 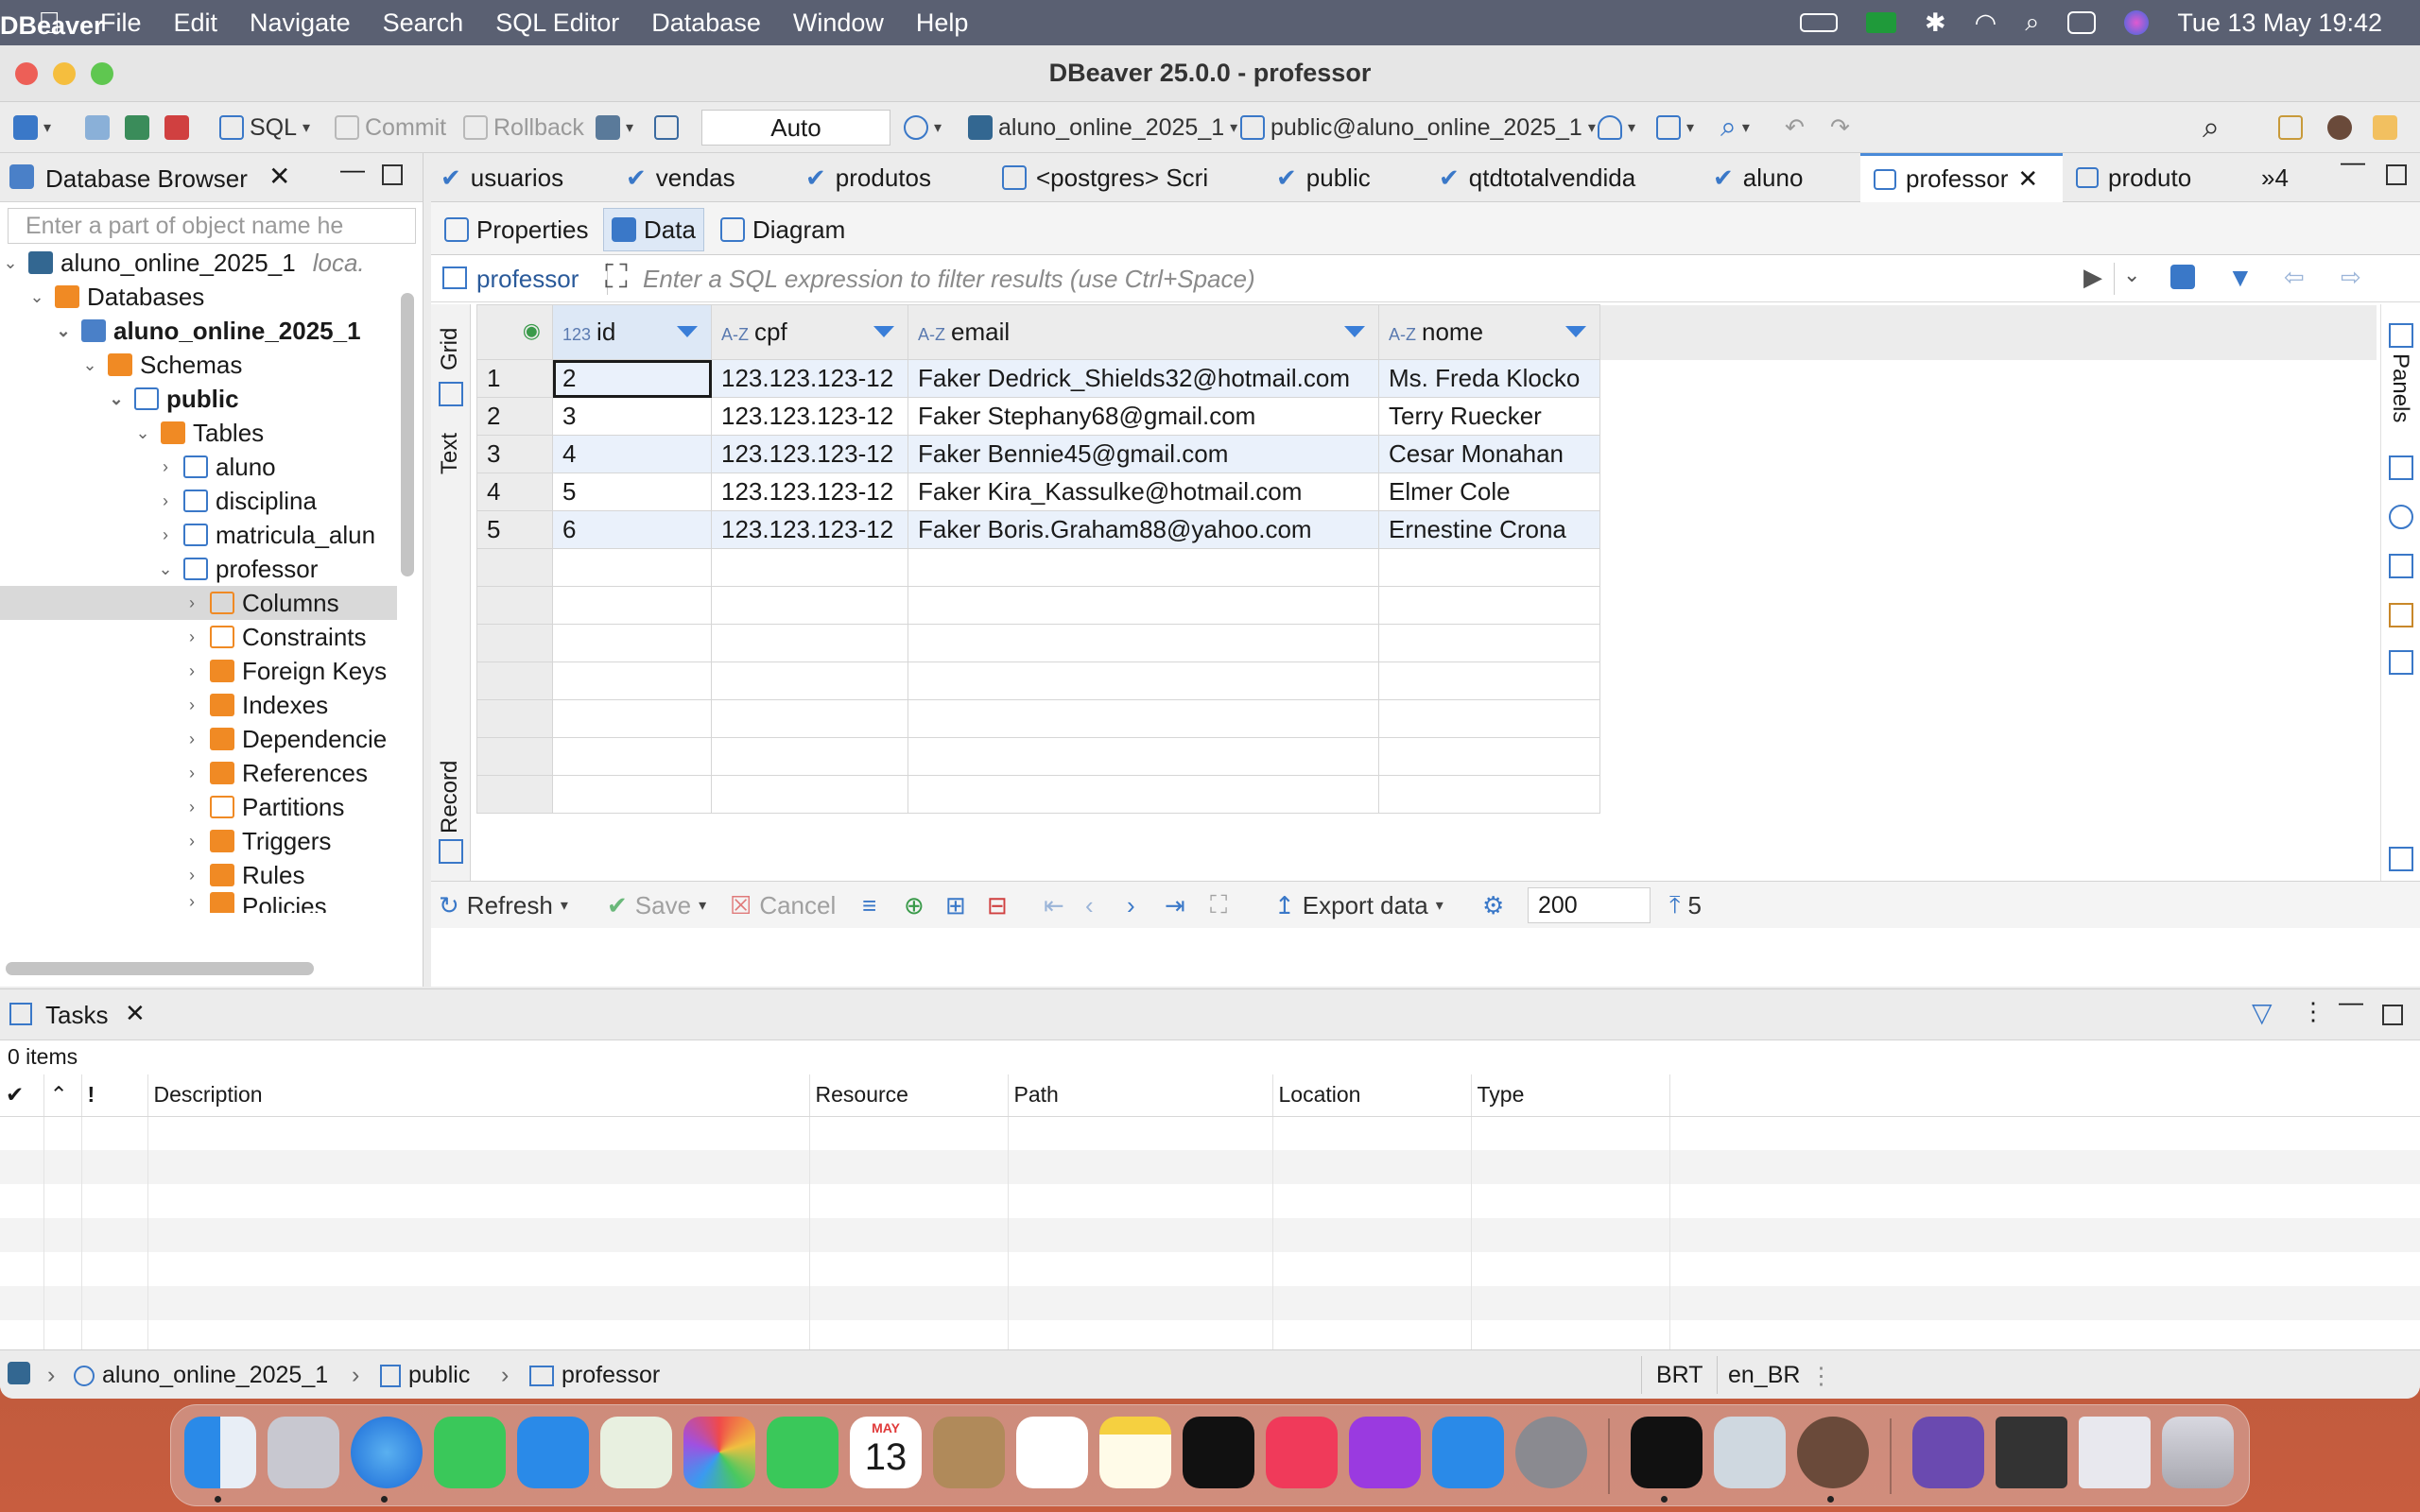 What do you see at coordinates (1881, 22) in the screenshot?
I see `flag-icon` at bounding box center [1881, 22].